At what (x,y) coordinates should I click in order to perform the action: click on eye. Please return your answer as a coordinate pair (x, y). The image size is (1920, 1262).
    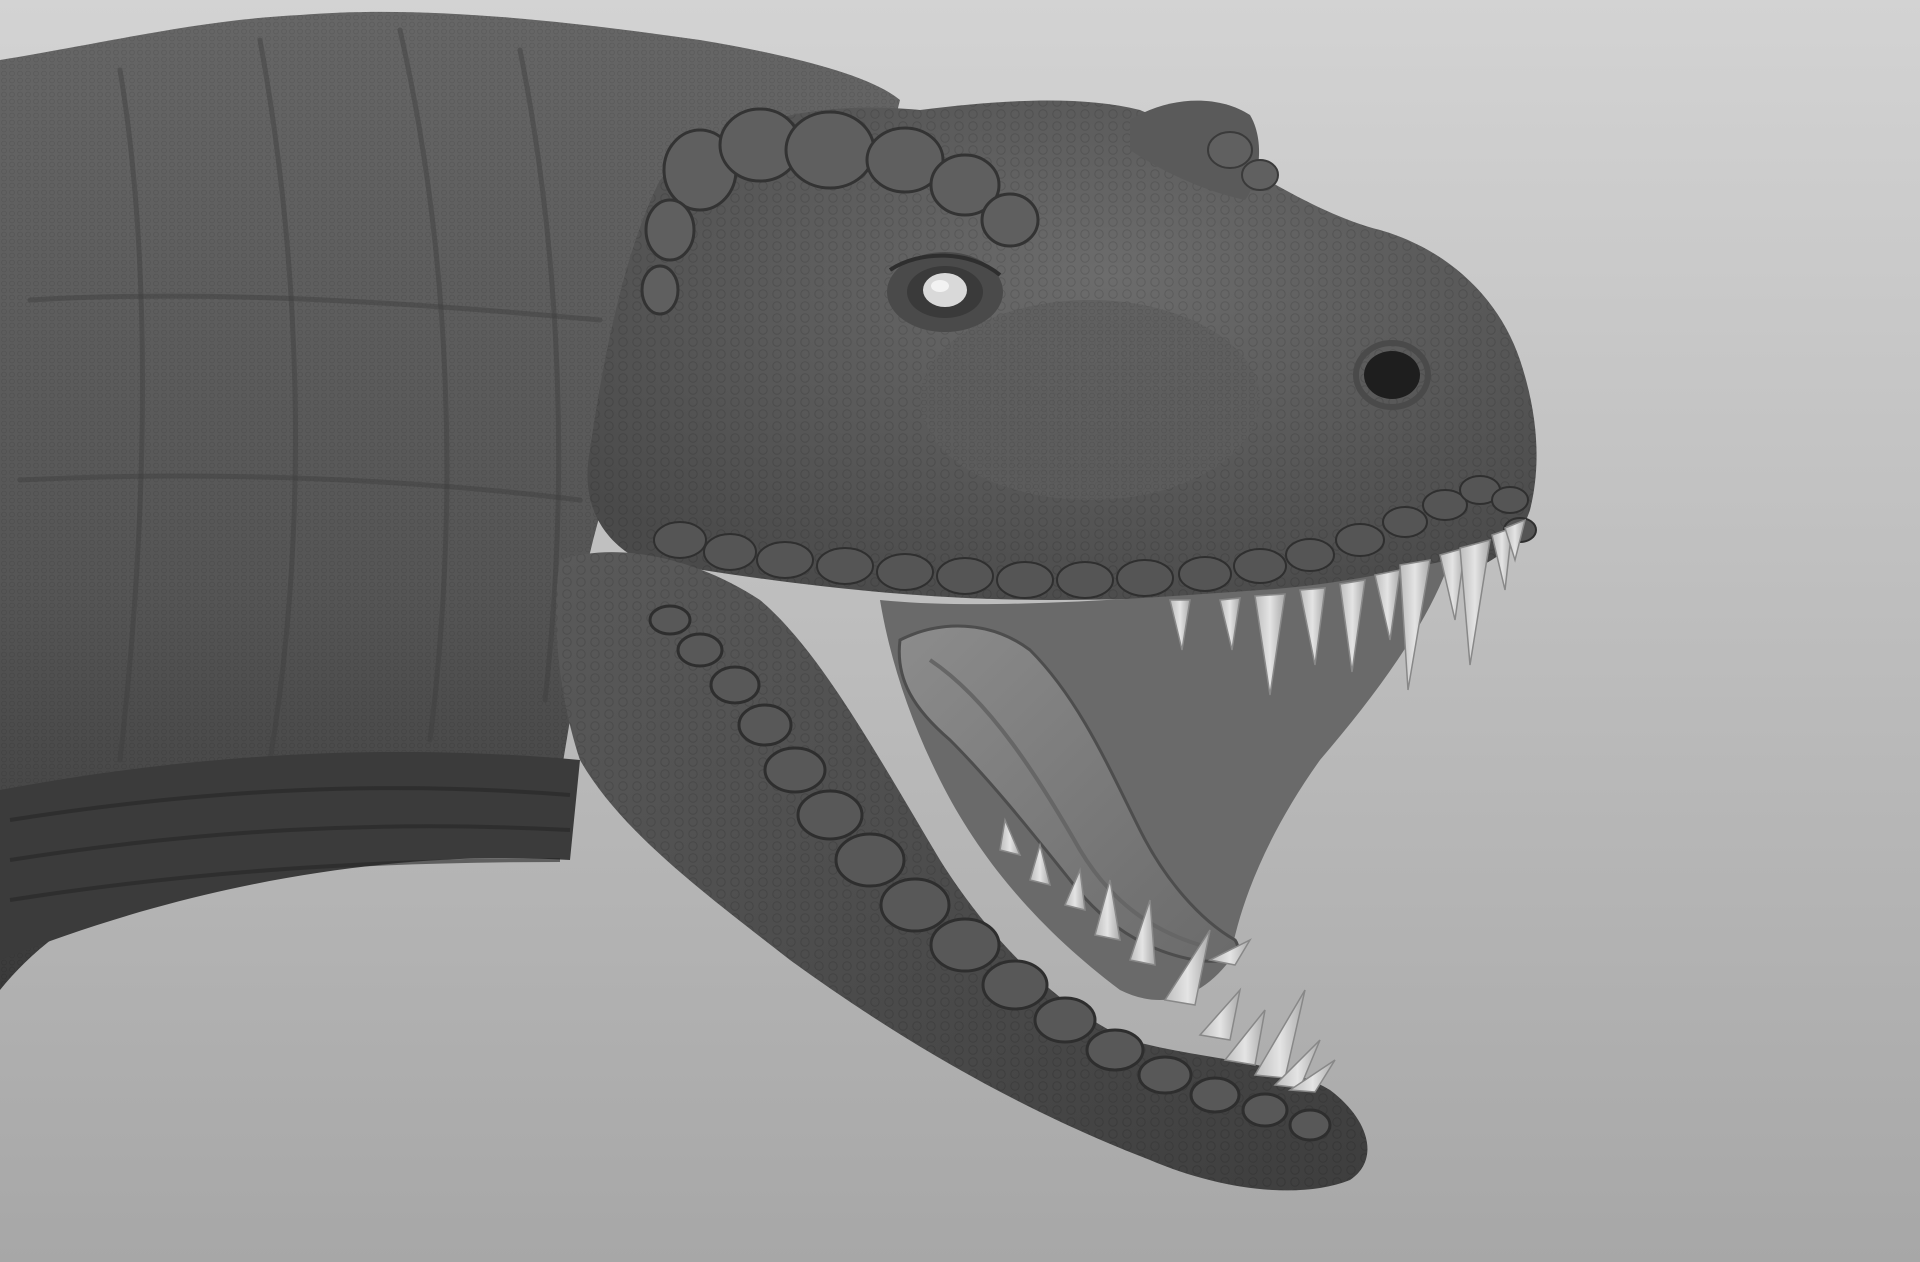
    Looking at the image, I should click on (945, 292).